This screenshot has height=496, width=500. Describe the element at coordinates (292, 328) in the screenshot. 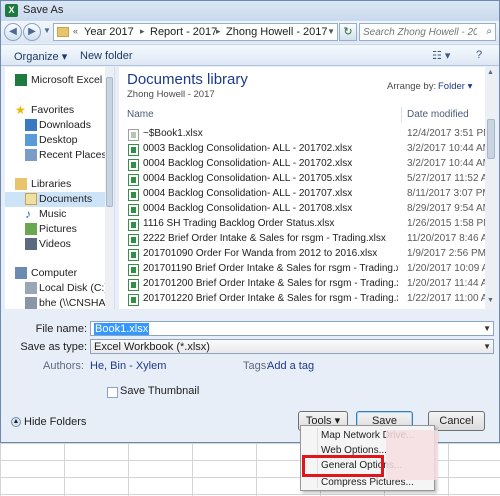

I see `file-name-input: Book1.xlsx ▼` at that location.